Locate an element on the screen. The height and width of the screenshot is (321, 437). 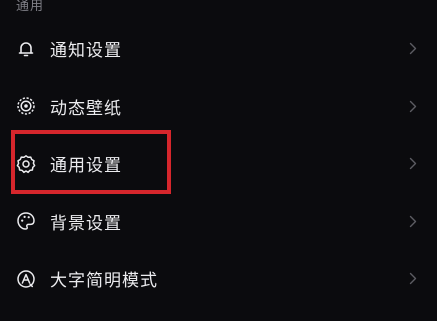
palette-icon is located at coordinates (26, 221).